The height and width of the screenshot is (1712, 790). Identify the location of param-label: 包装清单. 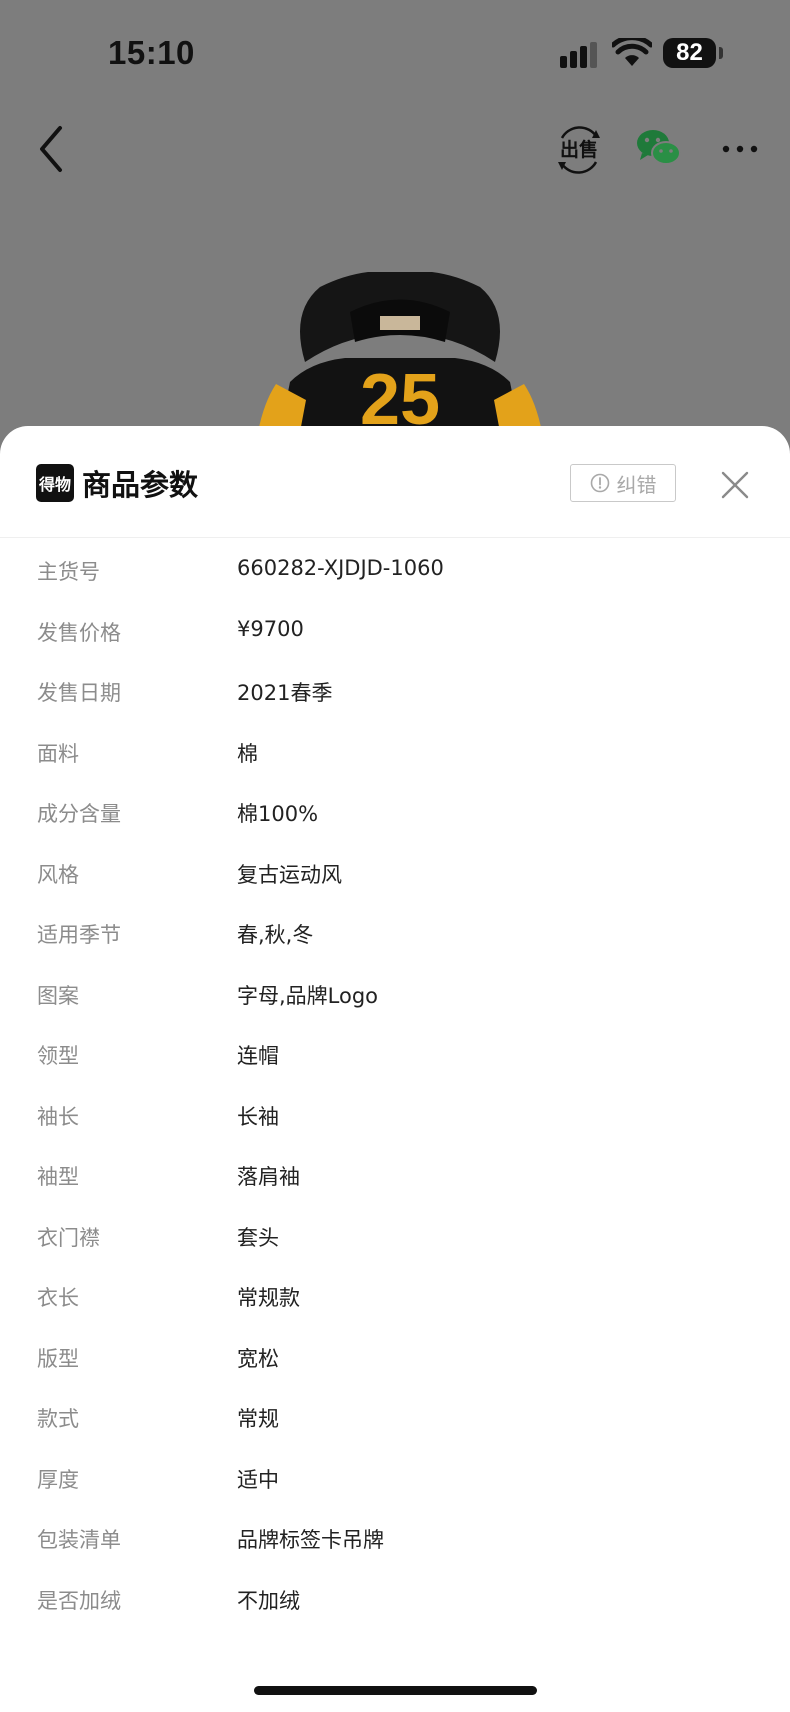
(79, 1540).